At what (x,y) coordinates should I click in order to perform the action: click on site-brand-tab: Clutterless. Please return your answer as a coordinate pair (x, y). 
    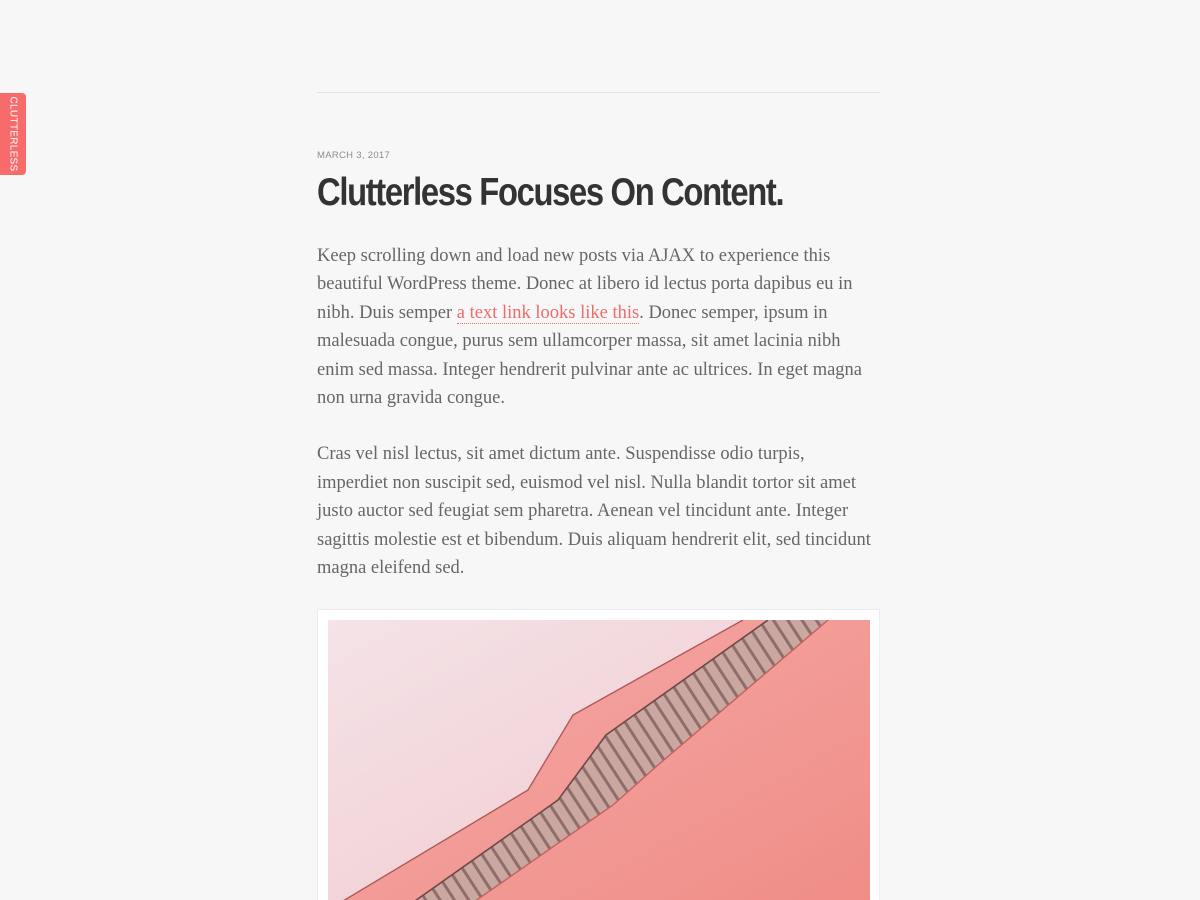
    Looking at the image, I should click on (13, 134).